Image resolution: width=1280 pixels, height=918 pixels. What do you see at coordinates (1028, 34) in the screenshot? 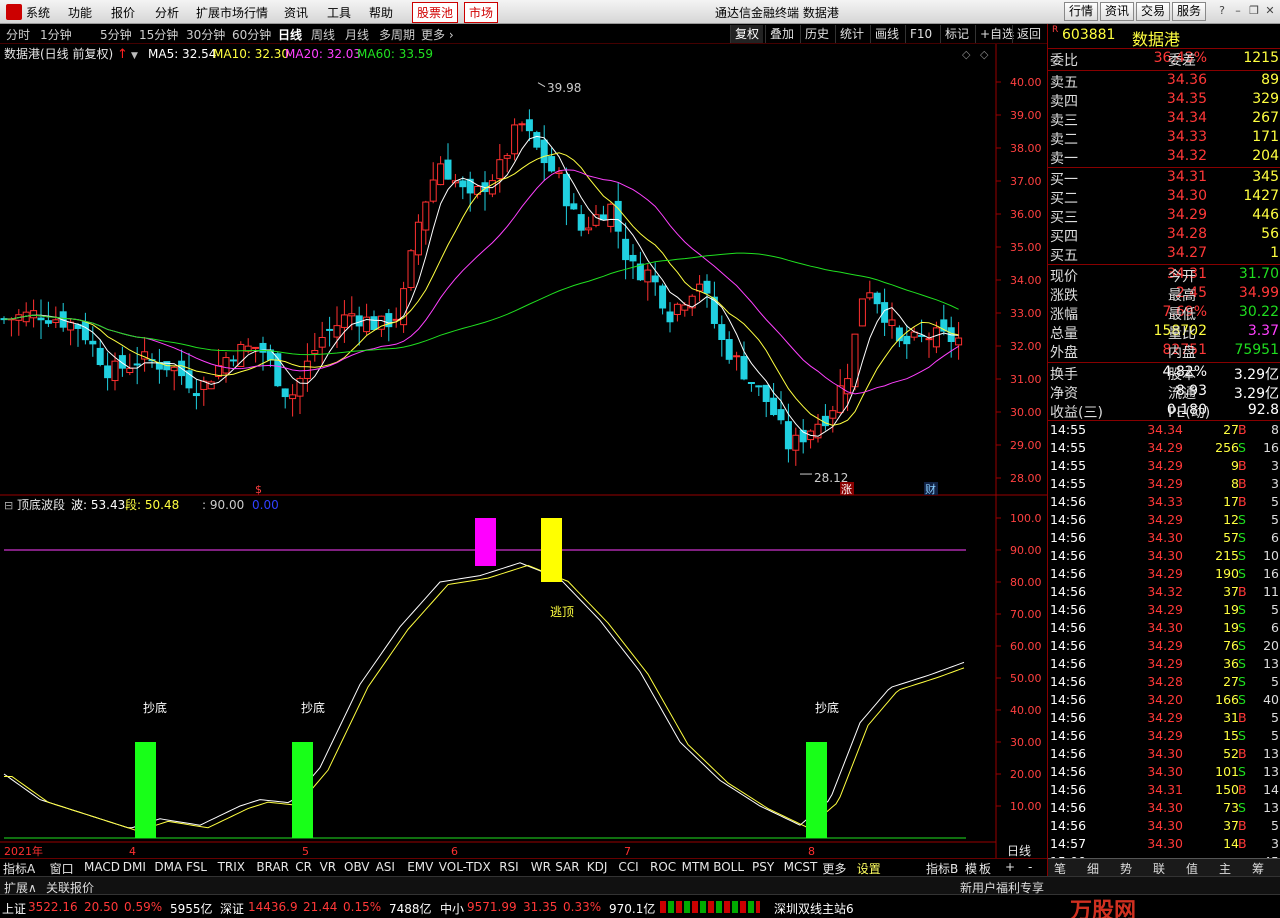
I see `tool-back: 返回` at bounding box center [1028, 34].